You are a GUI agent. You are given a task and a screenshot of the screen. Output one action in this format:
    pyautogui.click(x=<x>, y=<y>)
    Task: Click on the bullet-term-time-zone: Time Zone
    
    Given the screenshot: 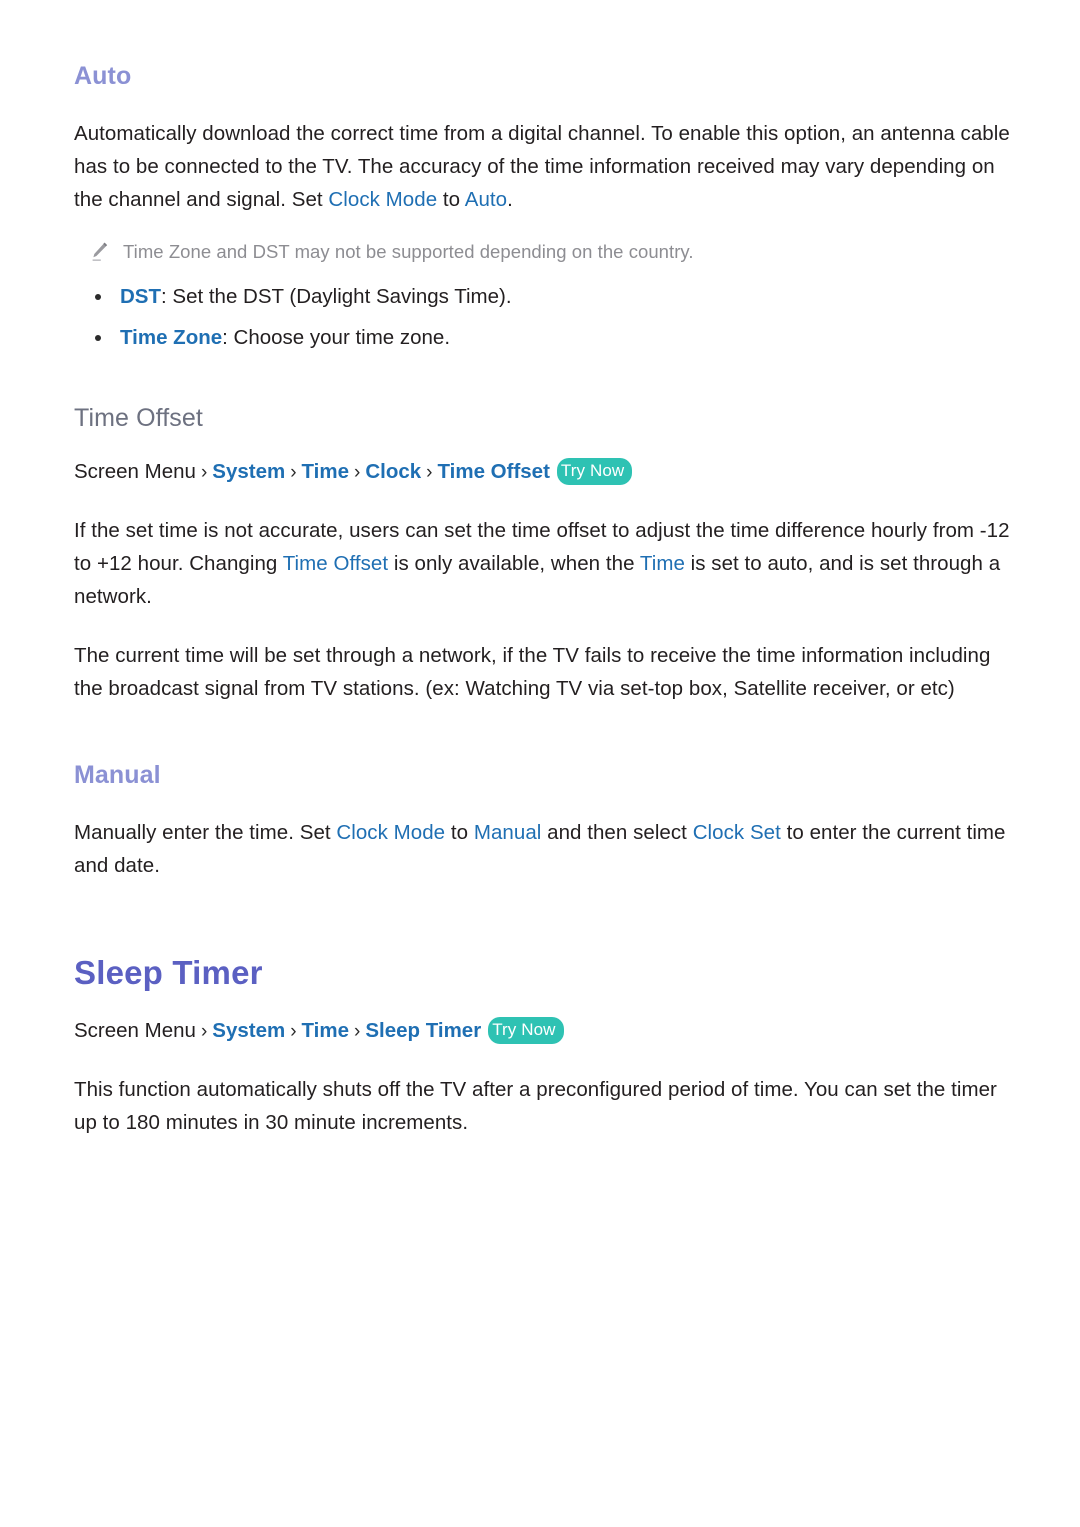 What is the action you would take?
    pyautogui.click(x=171, y=337)
    